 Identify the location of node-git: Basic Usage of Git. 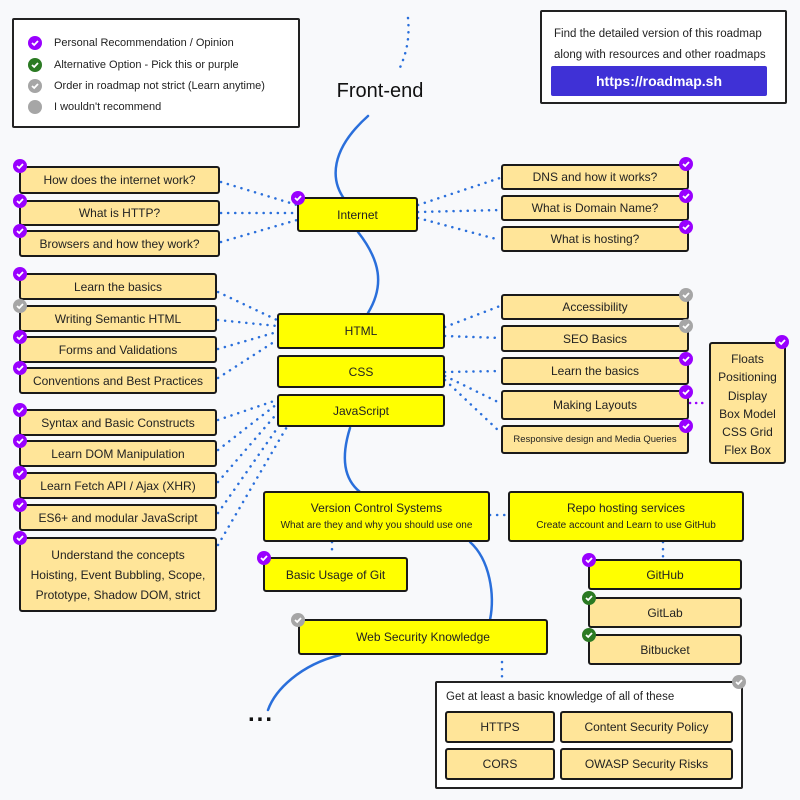
(335, 574).